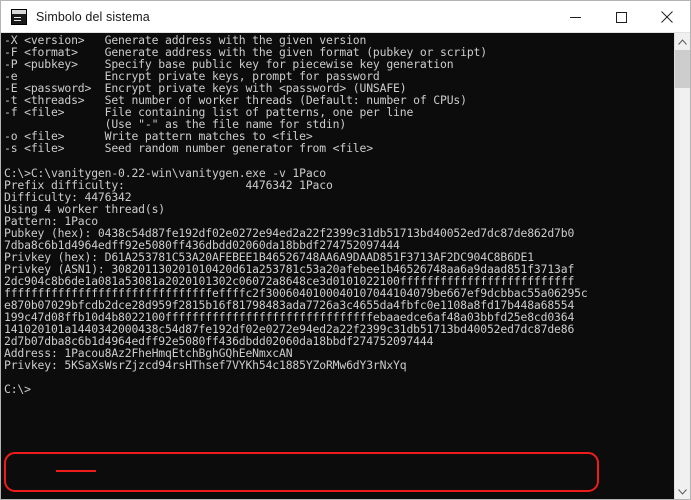  I want to click on highlight-box-credentials, so click(301, 472).